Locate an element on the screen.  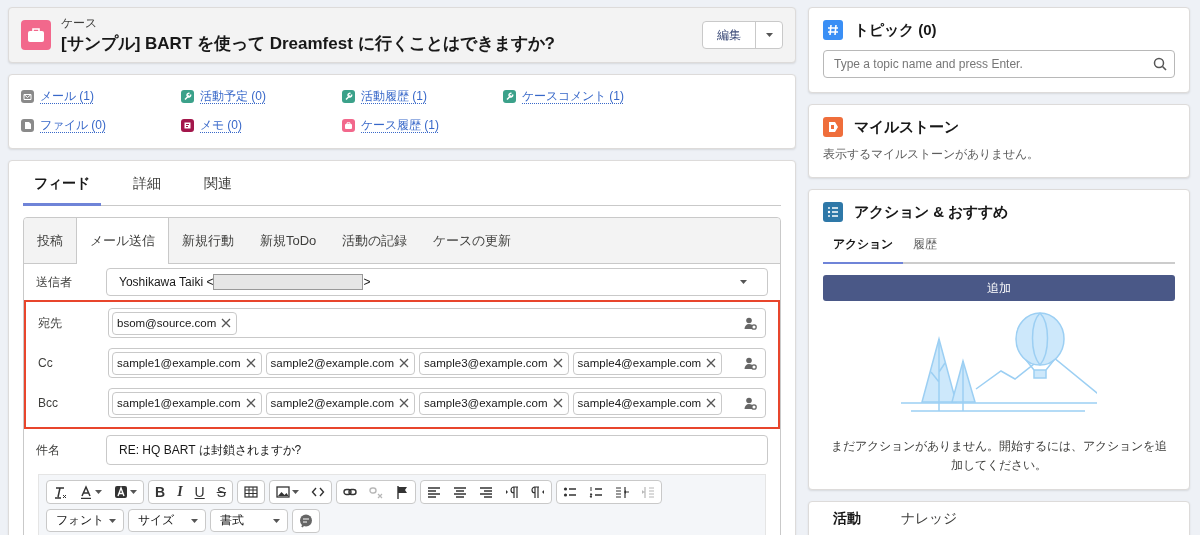
publisher-tab: メール送信 is located at coordinates (122, 241).